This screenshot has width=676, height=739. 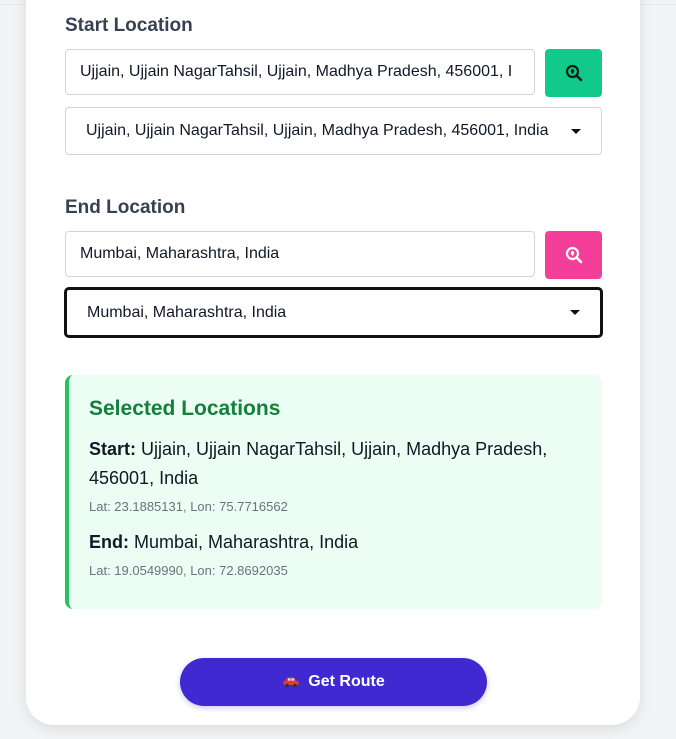 I want to click on end-summary-value: Mumbai, Maharashtra, India, so click(x=246, y=542).